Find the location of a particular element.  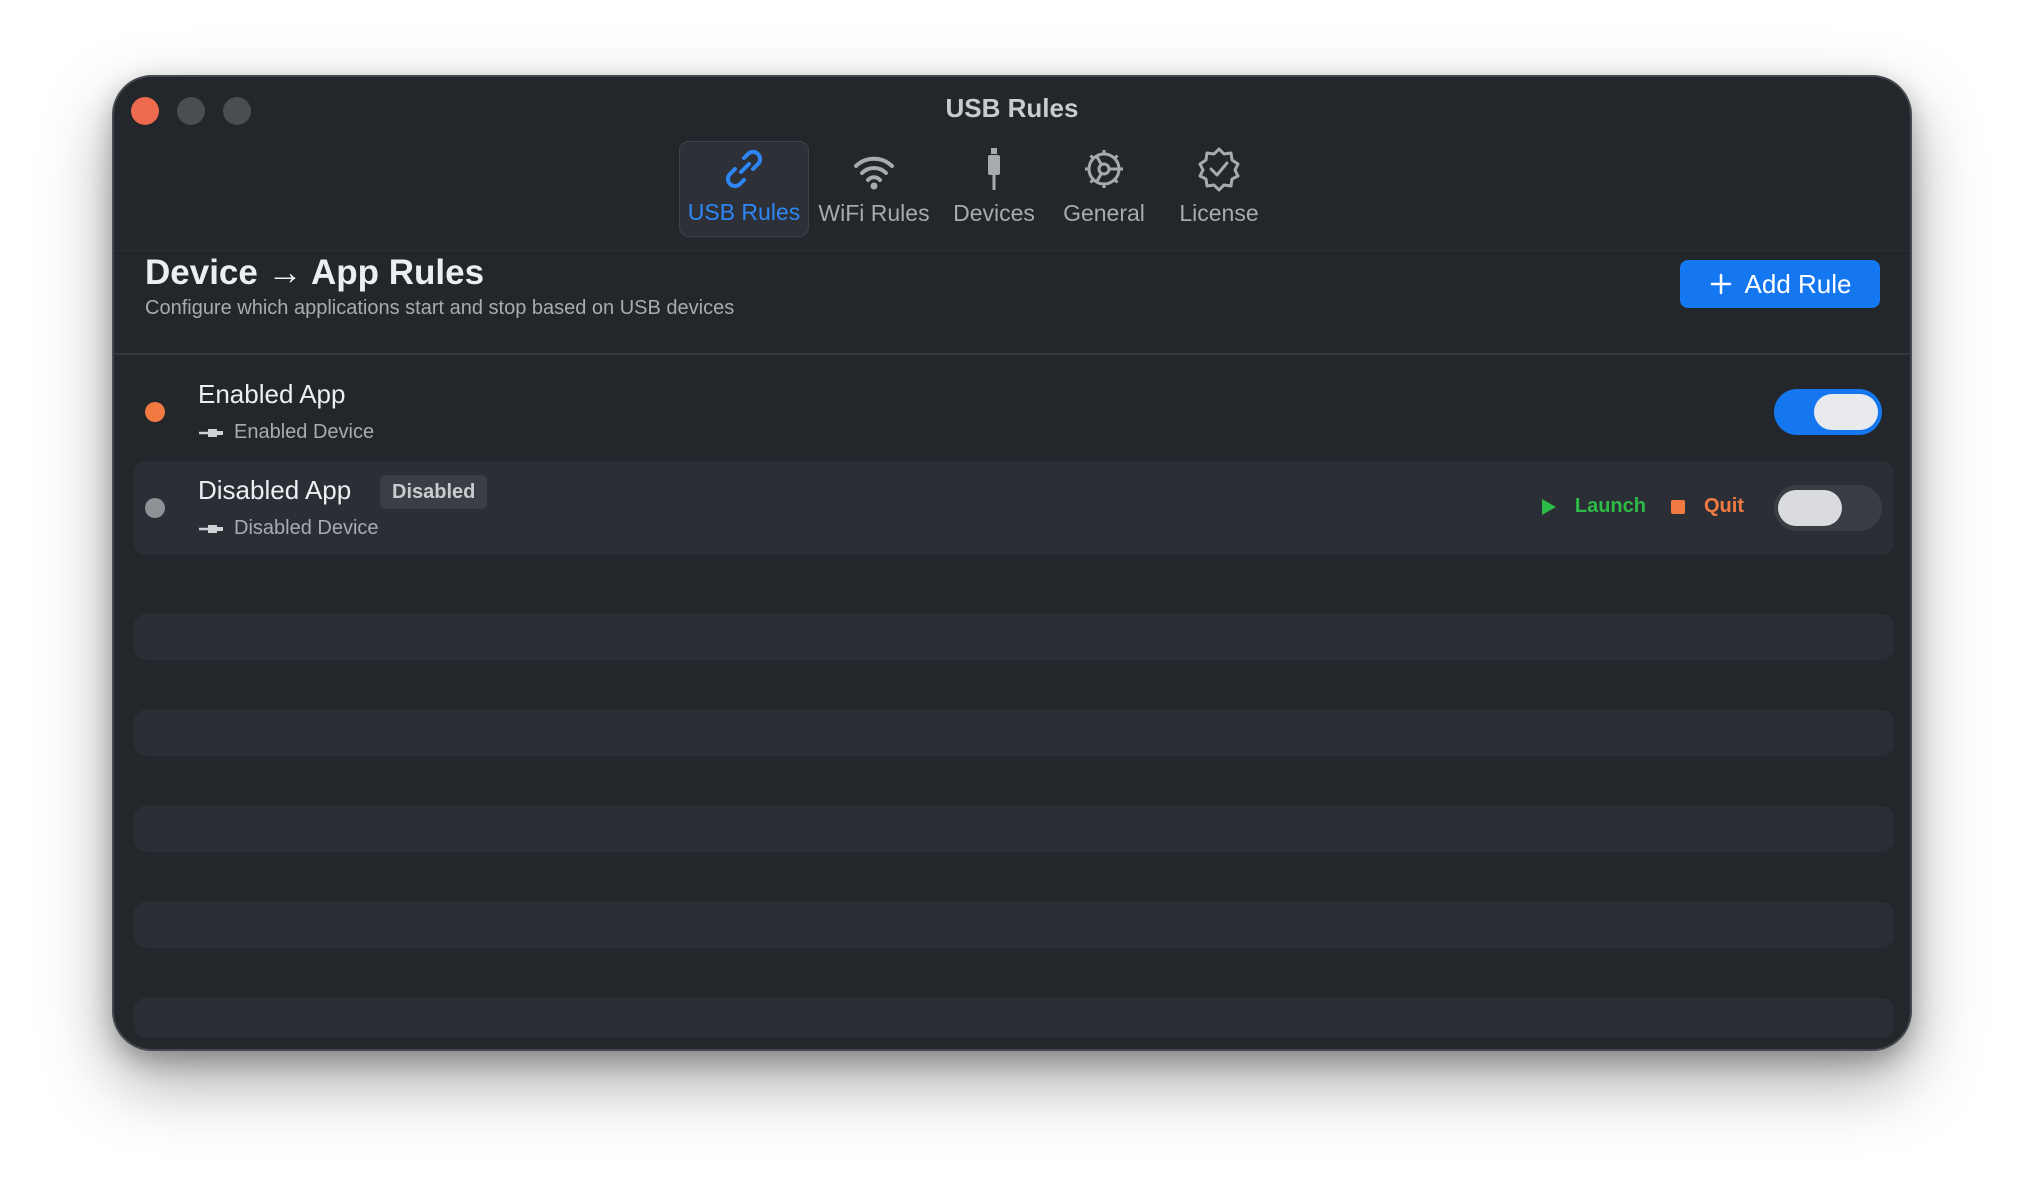

quit-label: Quit is located at coordinates (1724, 506).